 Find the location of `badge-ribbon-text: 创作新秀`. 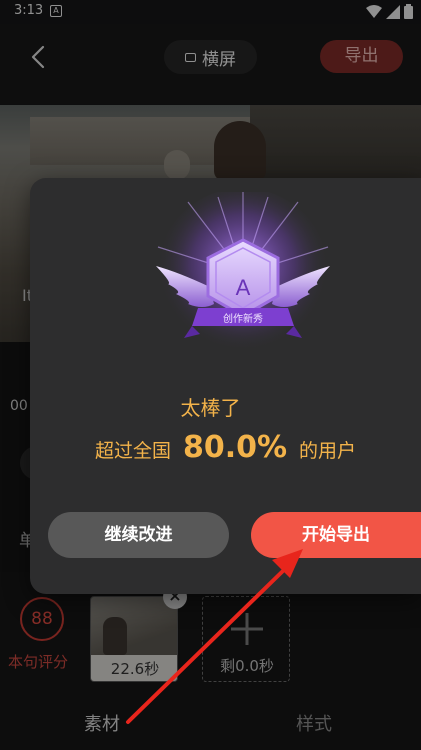

badge-ribbon-text: 创作新秀 is located at coordinates (243, 318).